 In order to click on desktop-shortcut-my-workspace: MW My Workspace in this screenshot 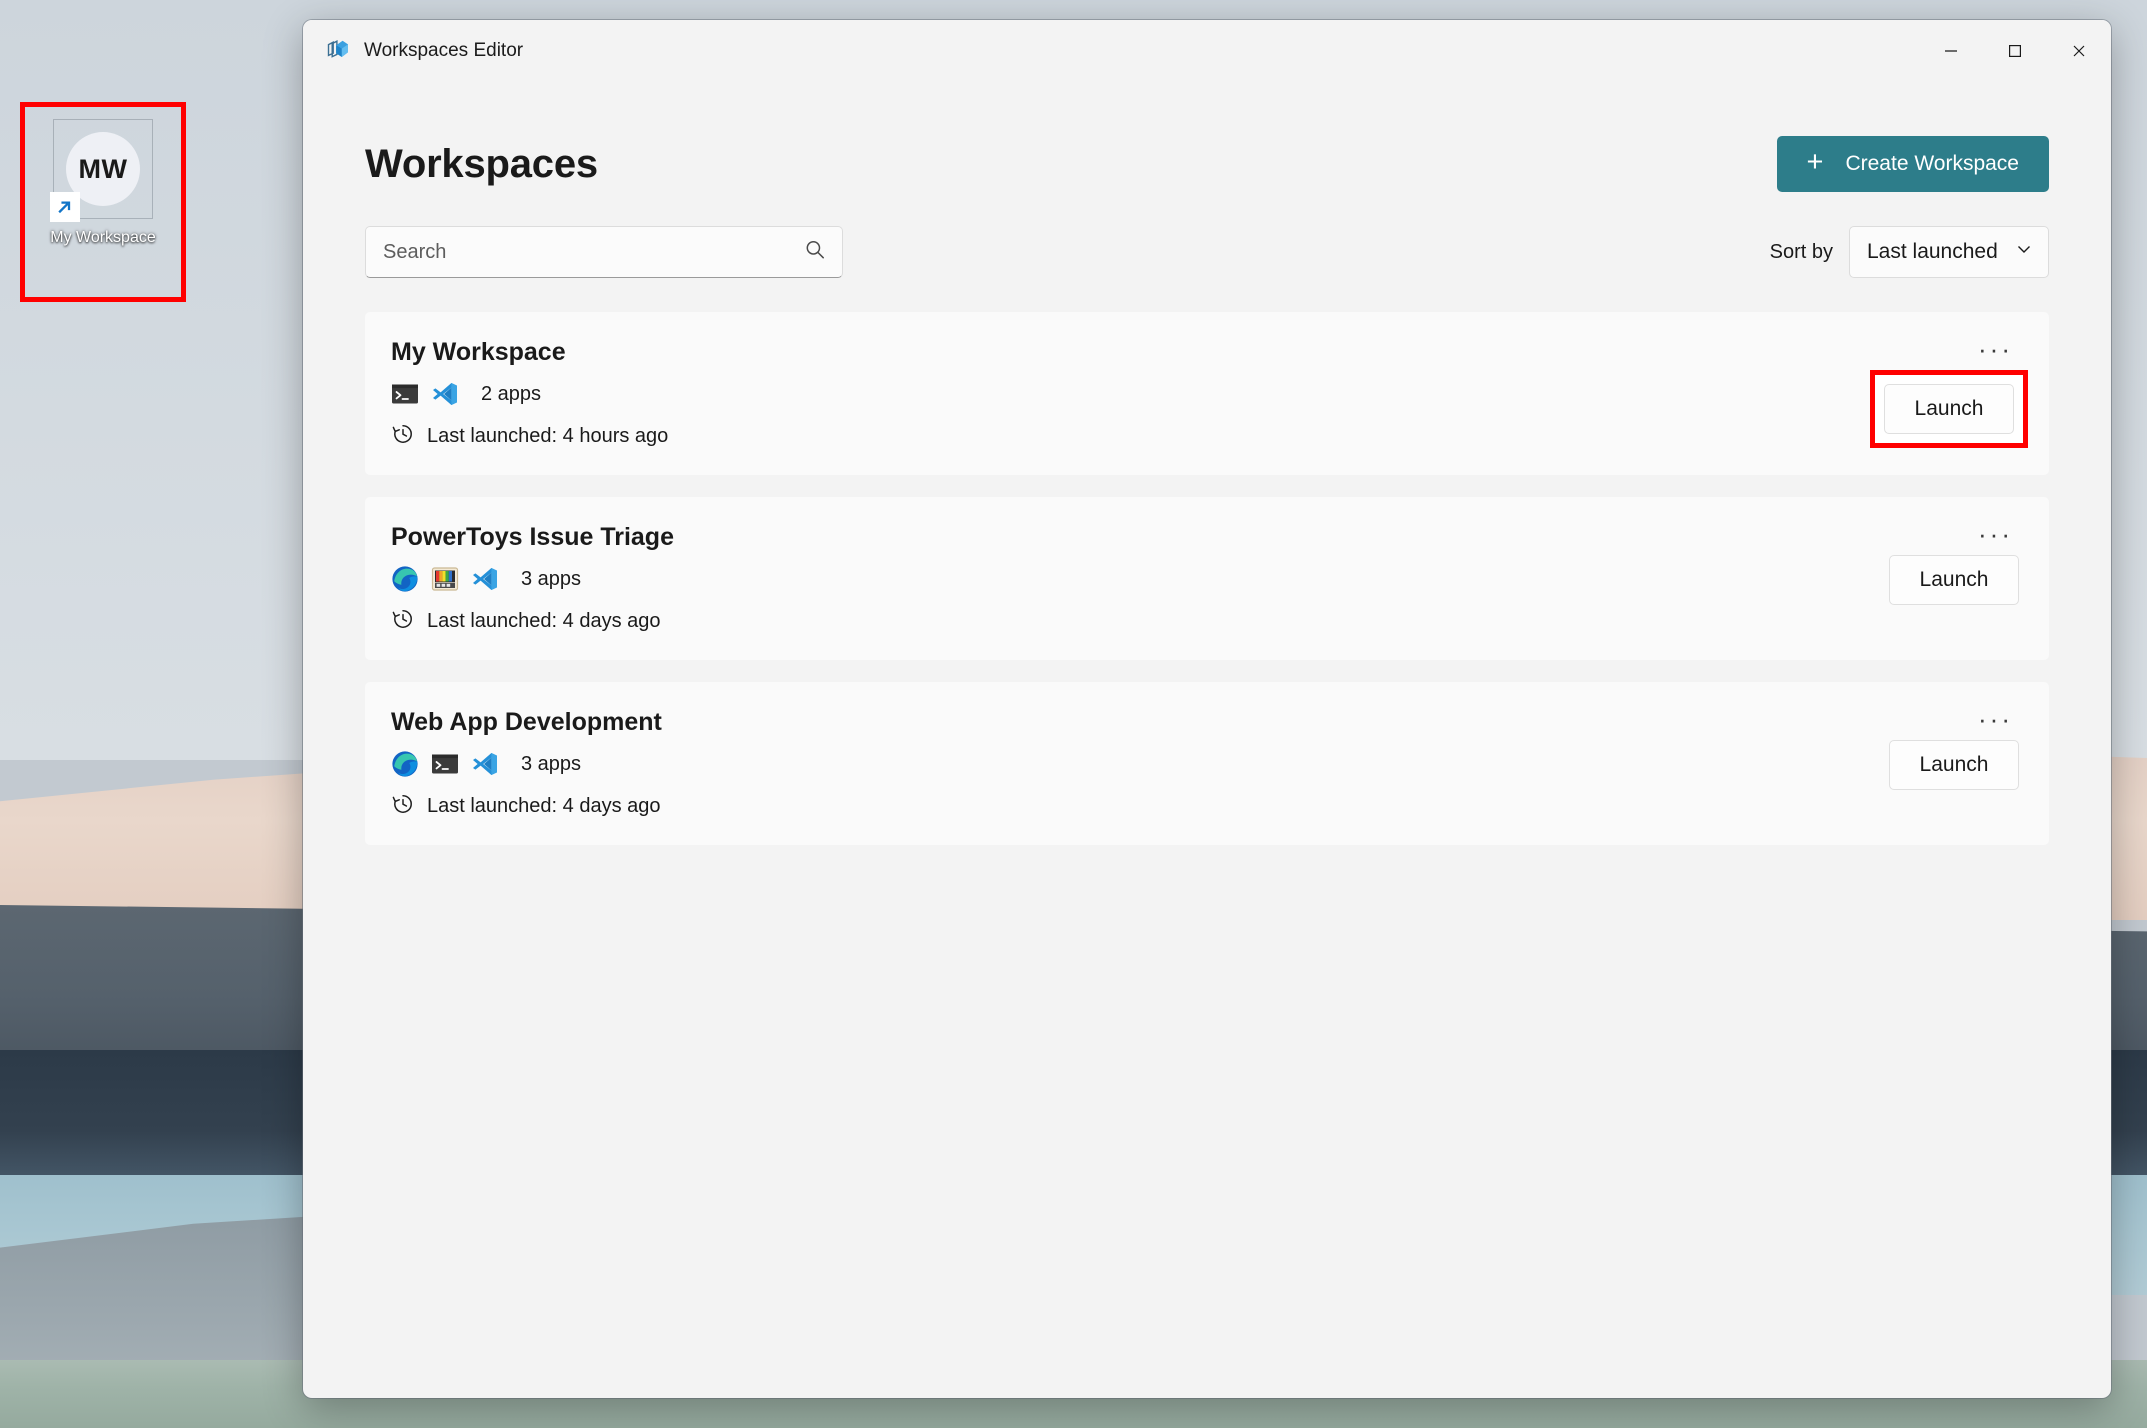, I will do `click(103, 202)`.